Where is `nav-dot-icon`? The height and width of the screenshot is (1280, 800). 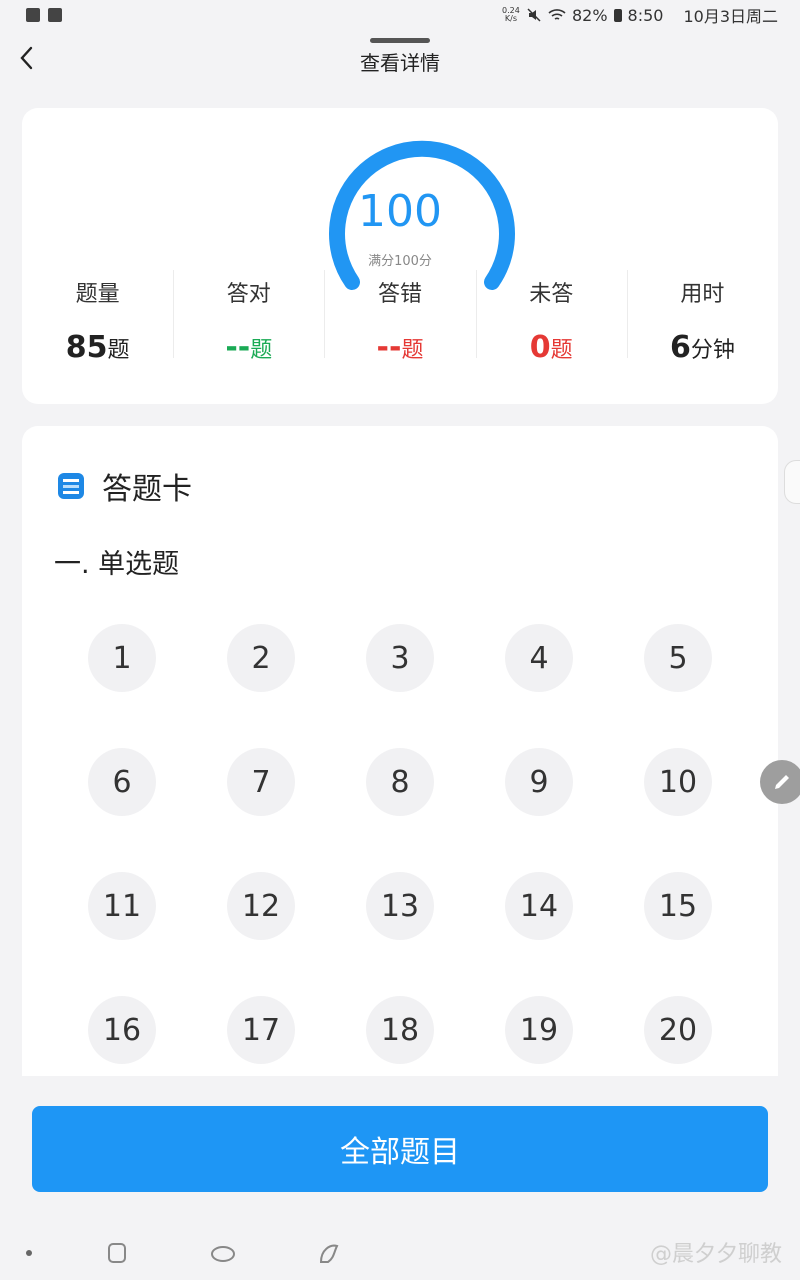 nav-dot-icon is located at coordinates (29, 1253).